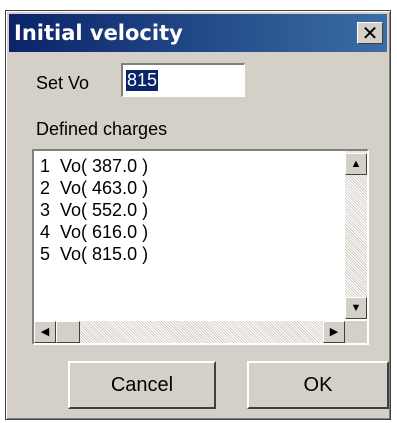  I want to click on defined-charges-label: Defined charges, so click(102, 129).